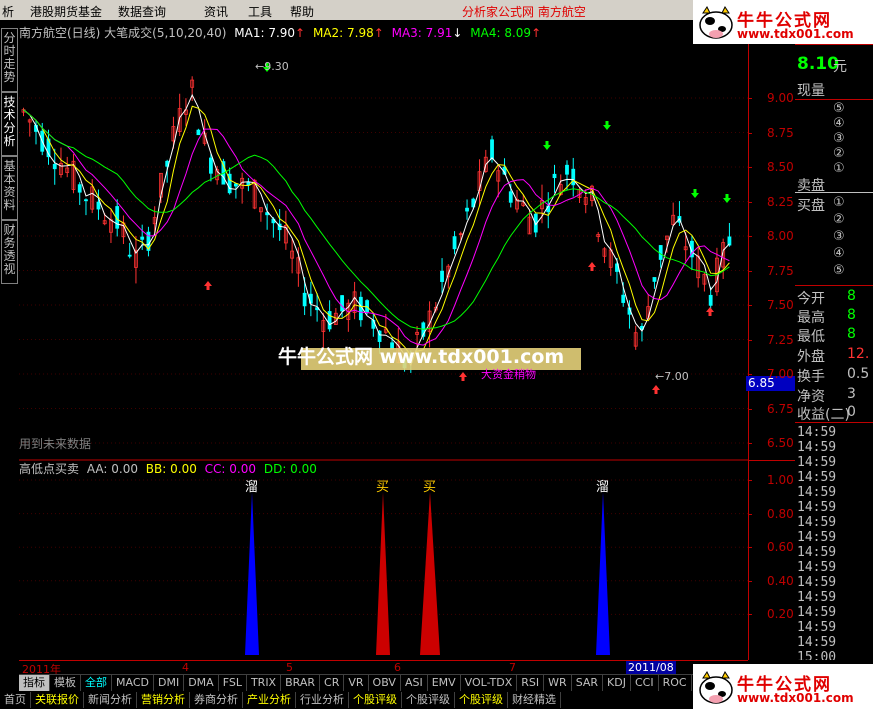  Describe the element at coordinates (534, 700) in the screenshot. I see `bottom-tab: 财经精选` at that location.